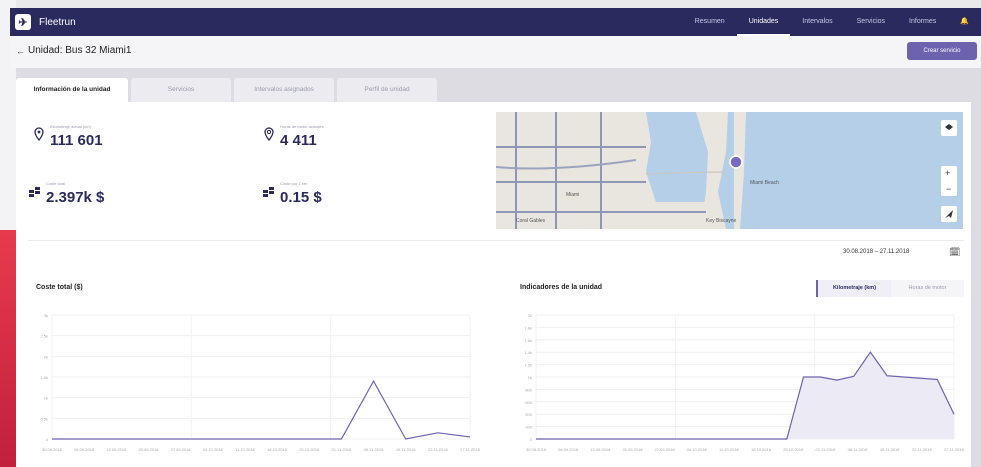 The image size is (981, 467). I want to click on engine-hours-icon, so click(269, 134).